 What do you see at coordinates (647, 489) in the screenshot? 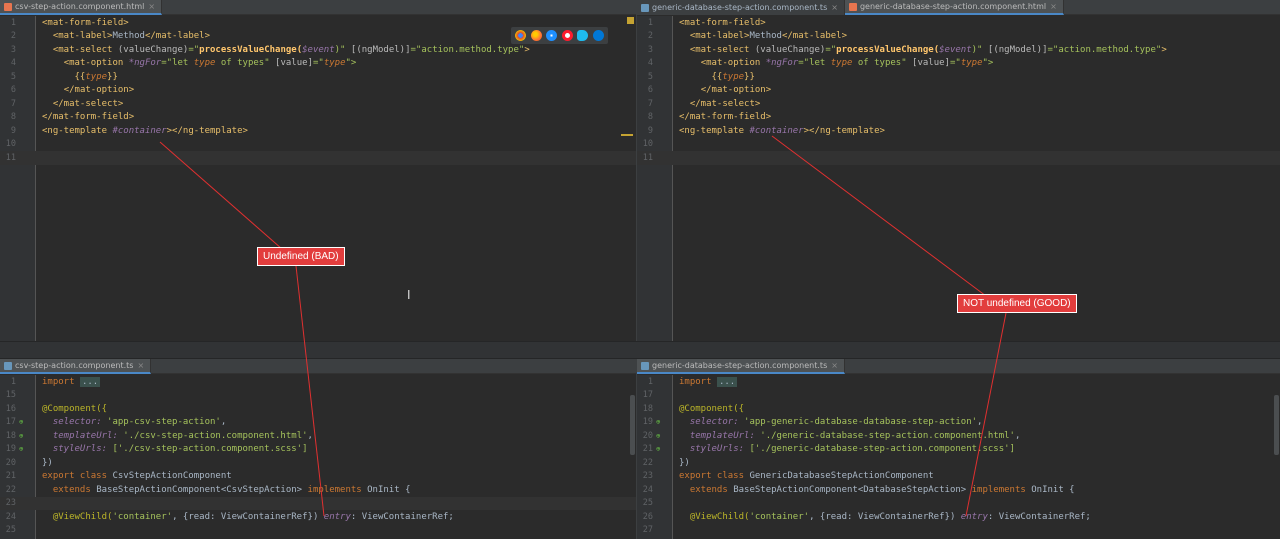
I see `line-number: 24` at bounding box center [647, 489].